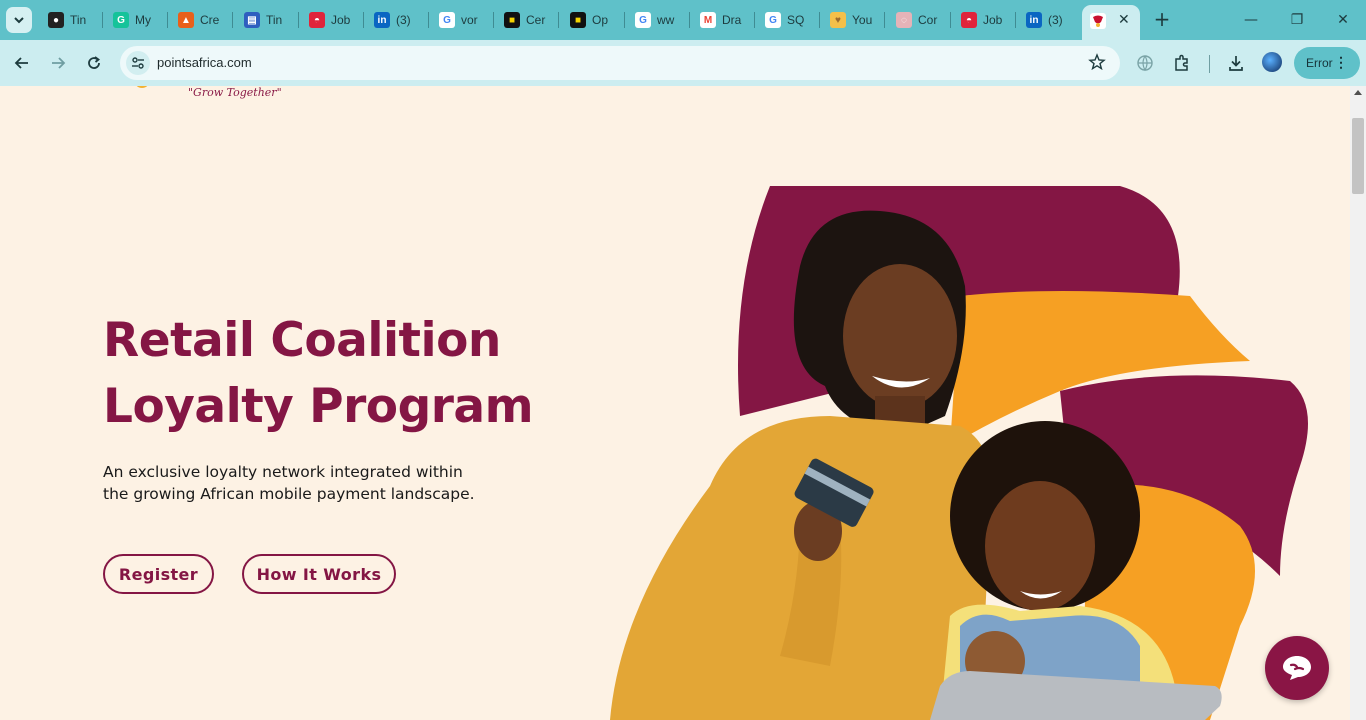  I want to click on tab-title: SQ, so click(796, 20).